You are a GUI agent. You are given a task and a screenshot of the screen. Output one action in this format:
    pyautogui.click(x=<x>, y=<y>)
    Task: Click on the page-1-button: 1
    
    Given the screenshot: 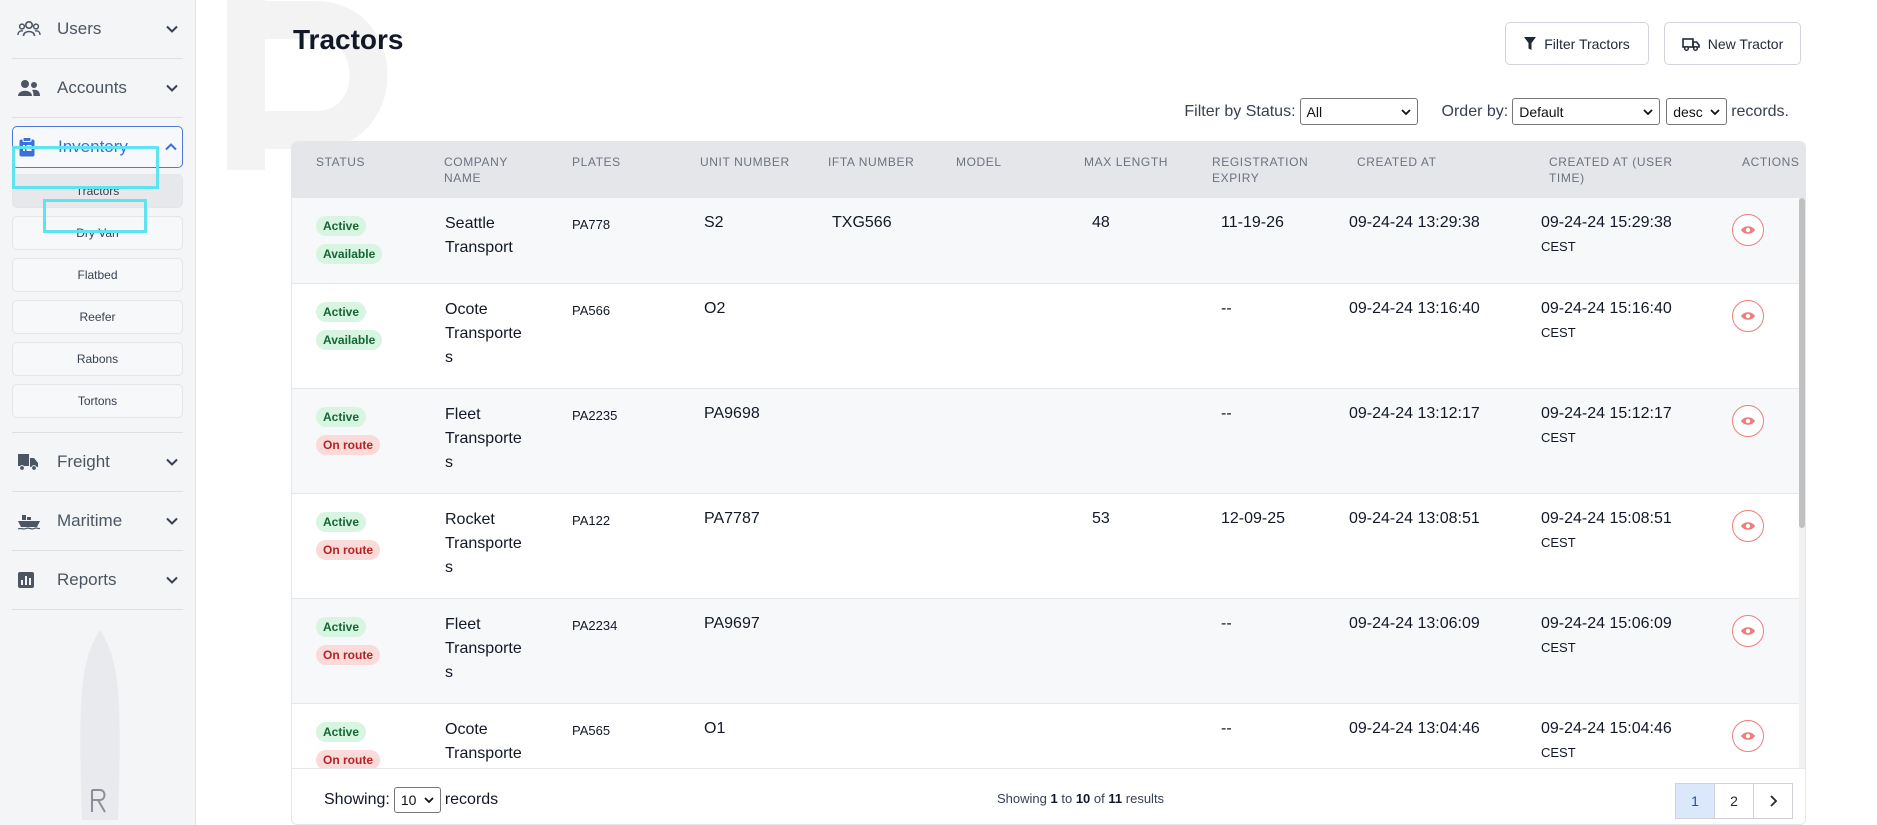 What is the action you would take?
    pyautogui.click(x=1695, y=801)
    